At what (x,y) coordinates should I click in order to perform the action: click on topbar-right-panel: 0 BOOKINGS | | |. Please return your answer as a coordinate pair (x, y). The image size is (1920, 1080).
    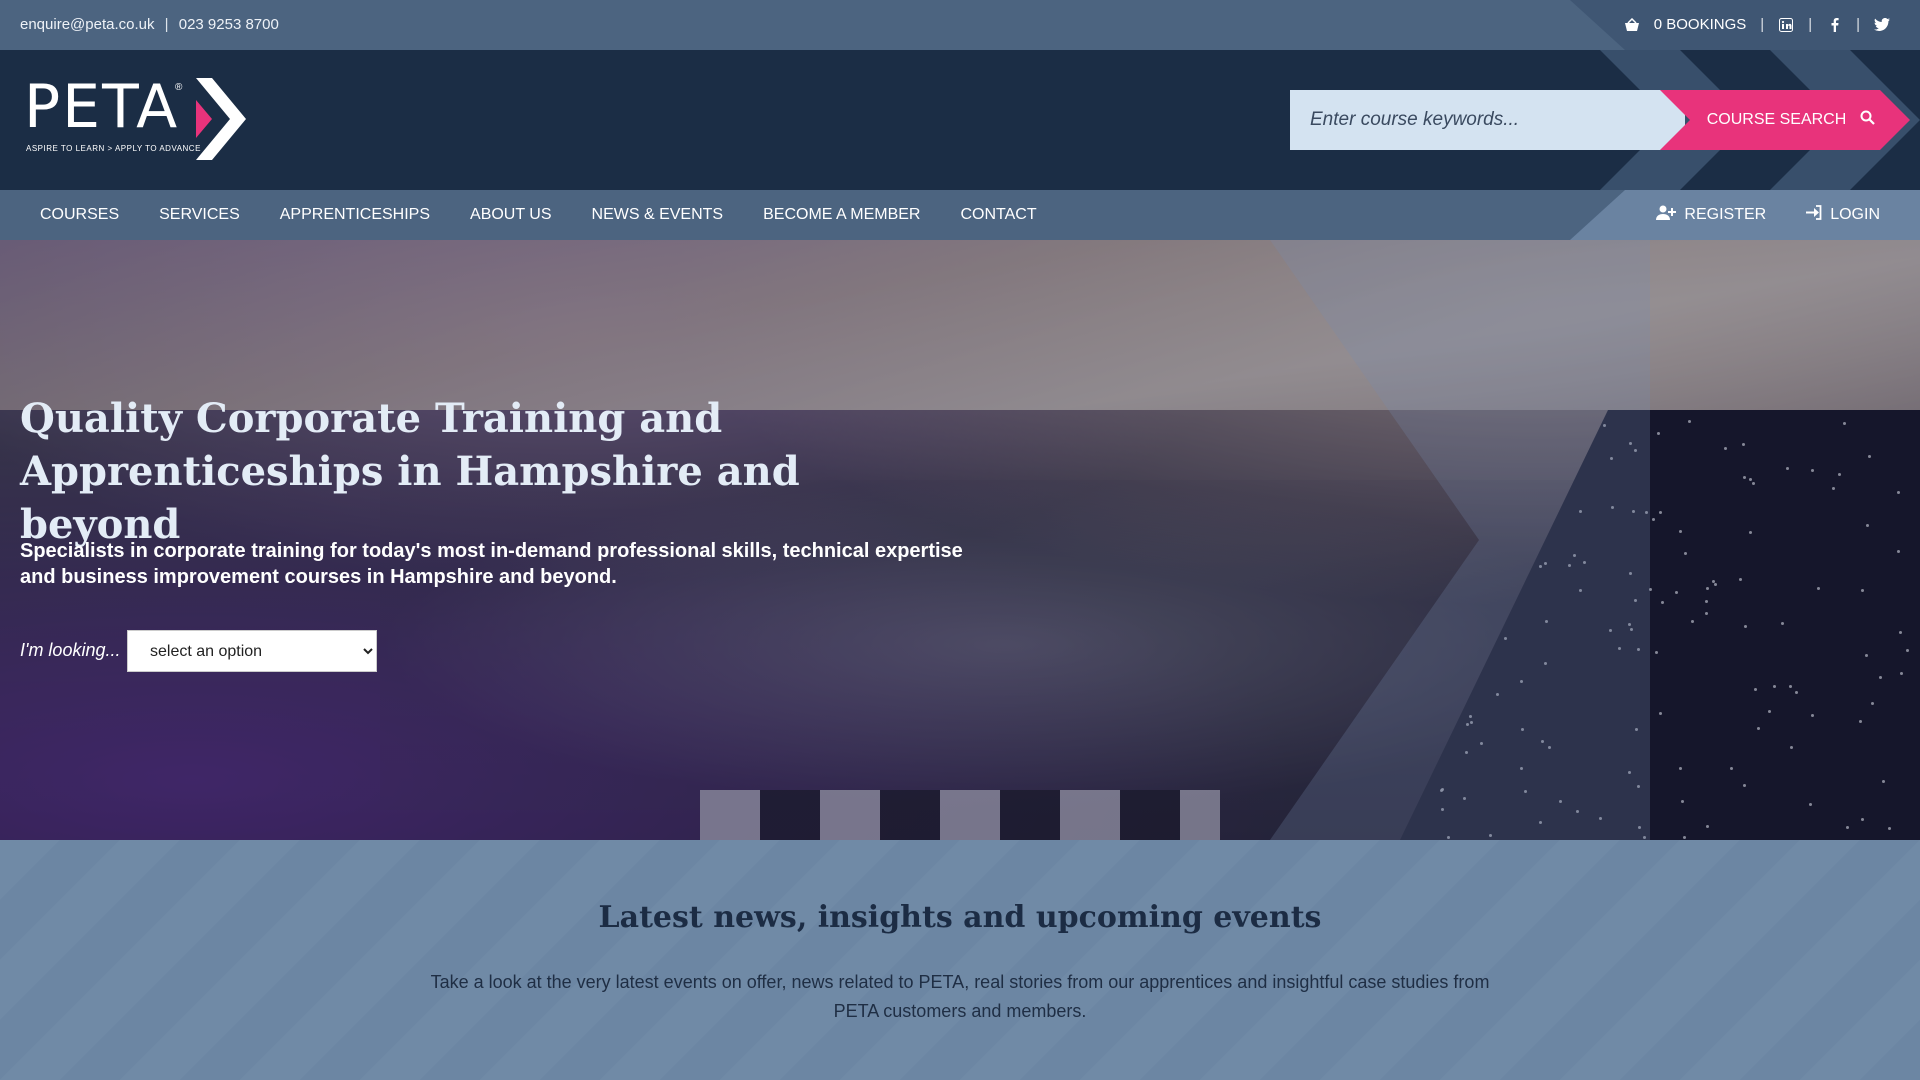
    Looking at the image, I should click on (1745, 25).